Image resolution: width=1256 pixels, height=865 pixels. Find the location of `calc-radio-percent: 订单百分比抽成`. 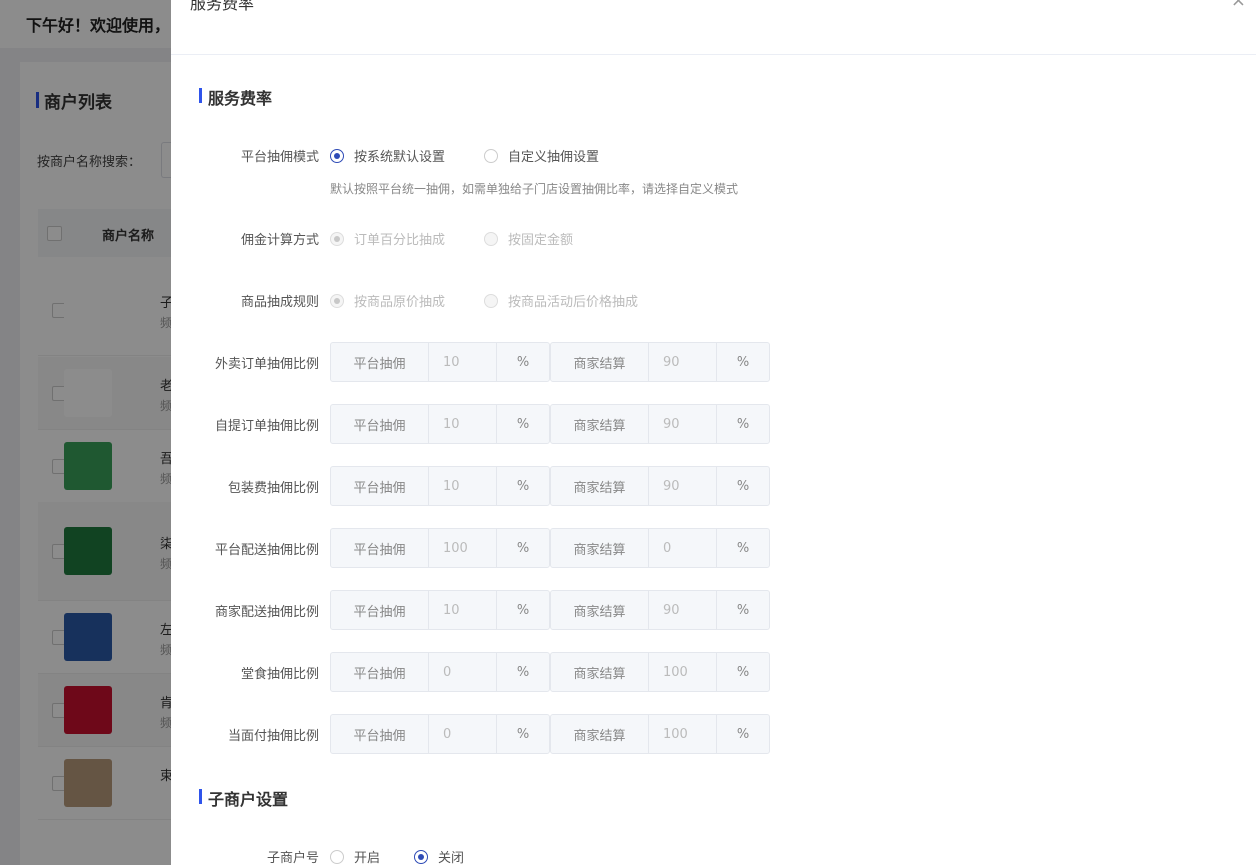

calc-radio-percent: 订单百分比抽成 is located at coordinates (387, 238).